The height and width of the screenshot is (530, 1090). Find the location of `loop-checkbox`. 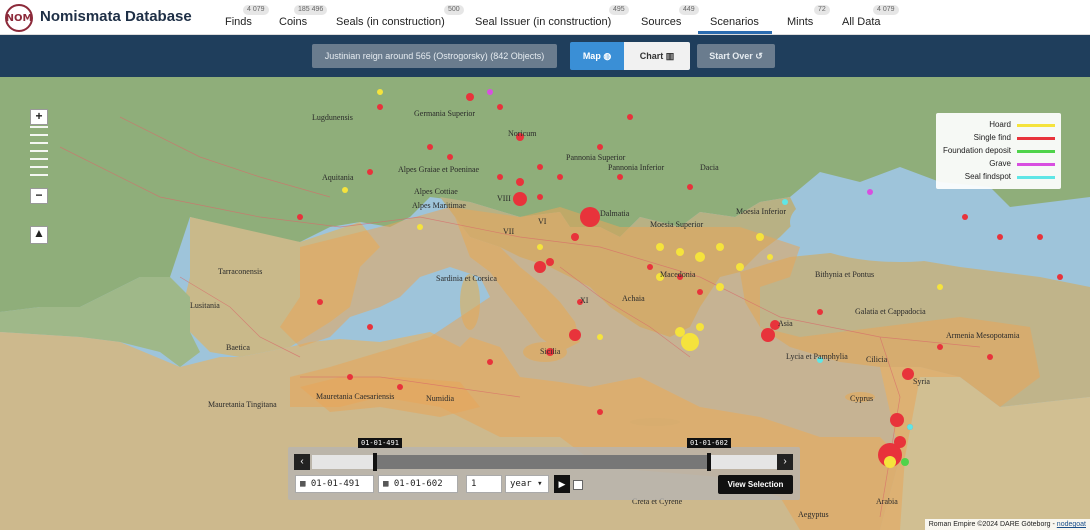

loop-checkbox is located at coordinates (578, 485).